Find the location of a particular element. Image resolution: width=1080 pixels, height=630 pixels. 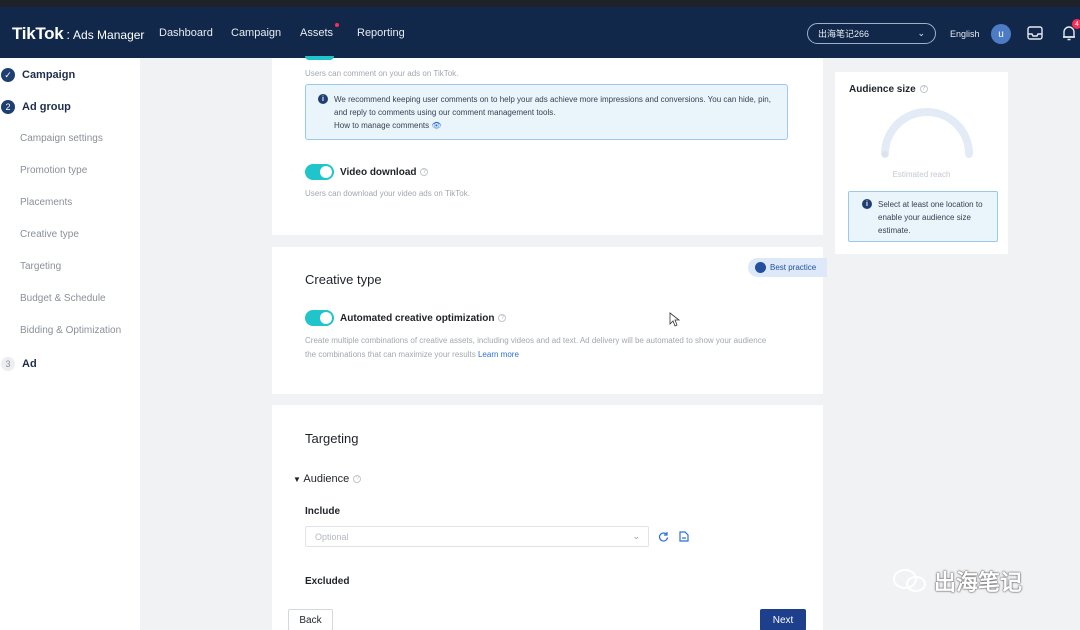

video-download-label: Video download? is located at coordinates (384, 172).